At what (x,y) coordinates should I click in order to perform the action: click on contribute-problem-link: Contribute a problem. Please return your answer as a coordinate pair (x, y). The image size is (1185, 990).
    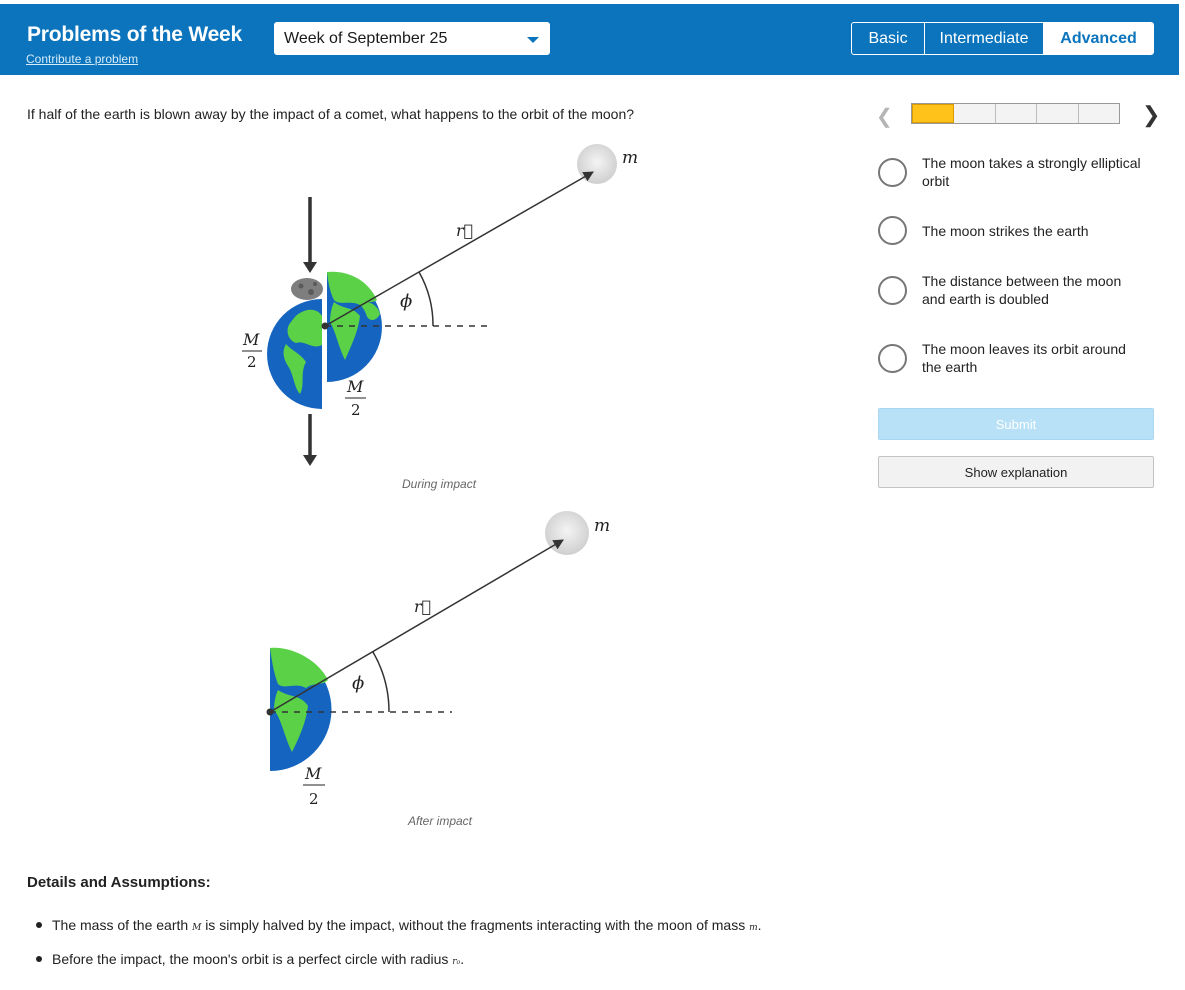
    Looking at the image, I should click on (82, 59).